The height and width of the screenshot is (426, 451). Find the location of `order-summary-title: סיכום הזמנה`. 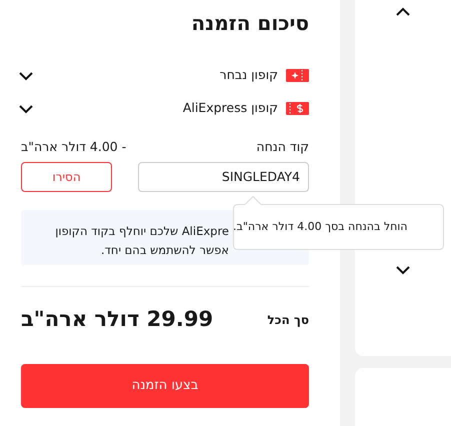

order-summary-title: סיכום הזמנה is located at coordinates (249, 23).